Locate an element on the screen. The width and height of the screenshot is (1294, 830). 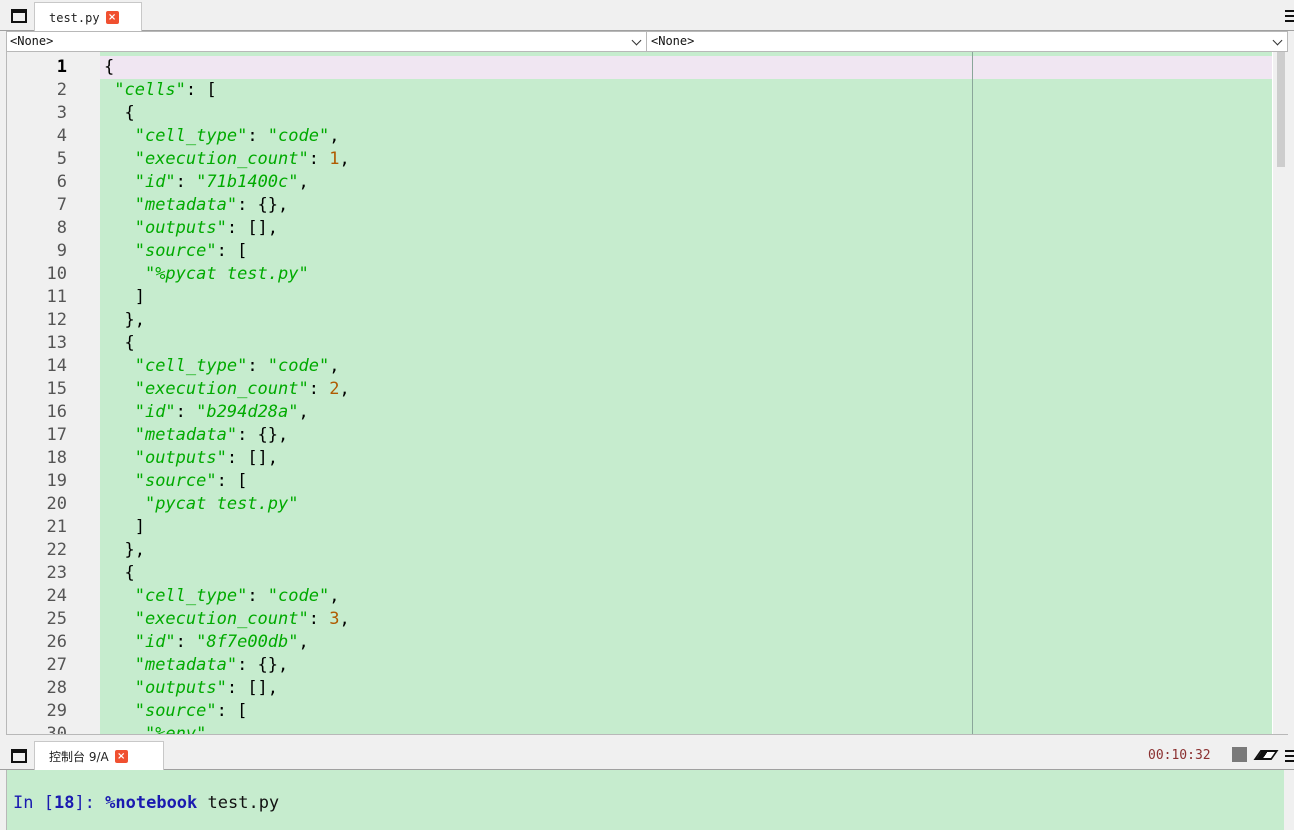
editor-tab-bar: test.py × is located at coordinates (647, 16).